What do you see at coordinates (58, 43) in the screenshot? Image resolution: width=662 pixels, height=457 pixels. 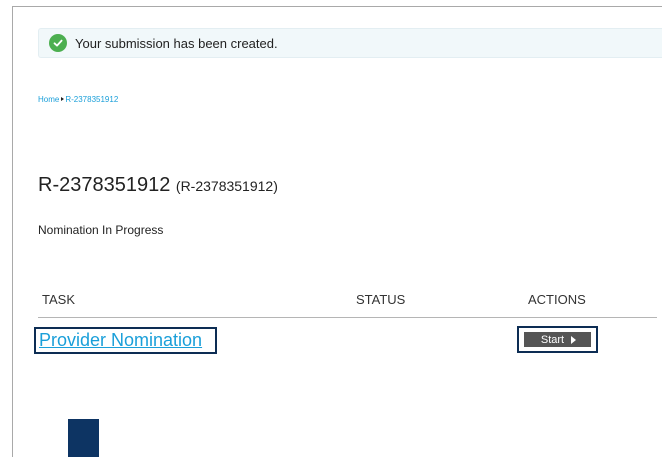 I see `check-circle-icon` at bounding box center [58, 43].